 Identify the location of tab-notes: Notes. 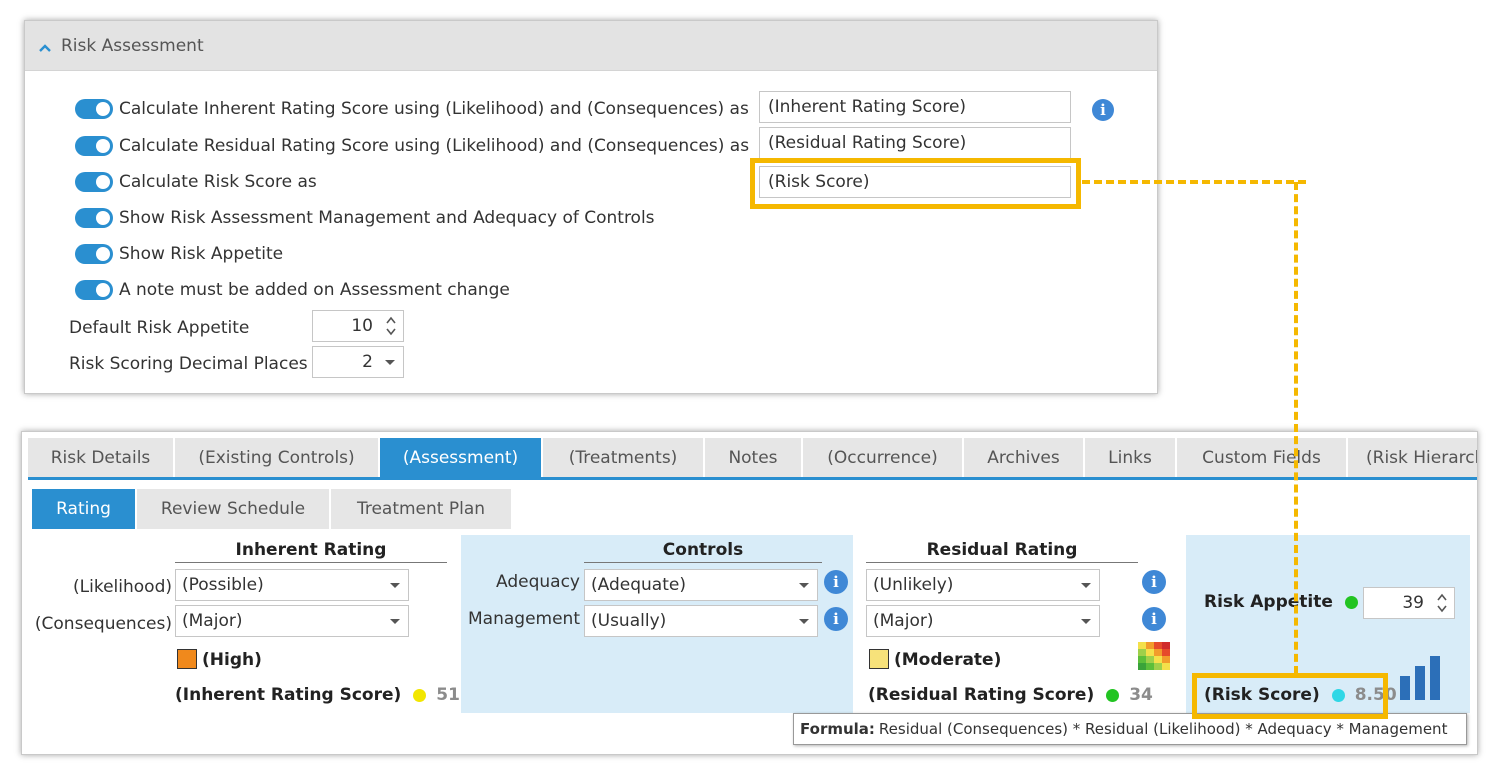
(753, 458).